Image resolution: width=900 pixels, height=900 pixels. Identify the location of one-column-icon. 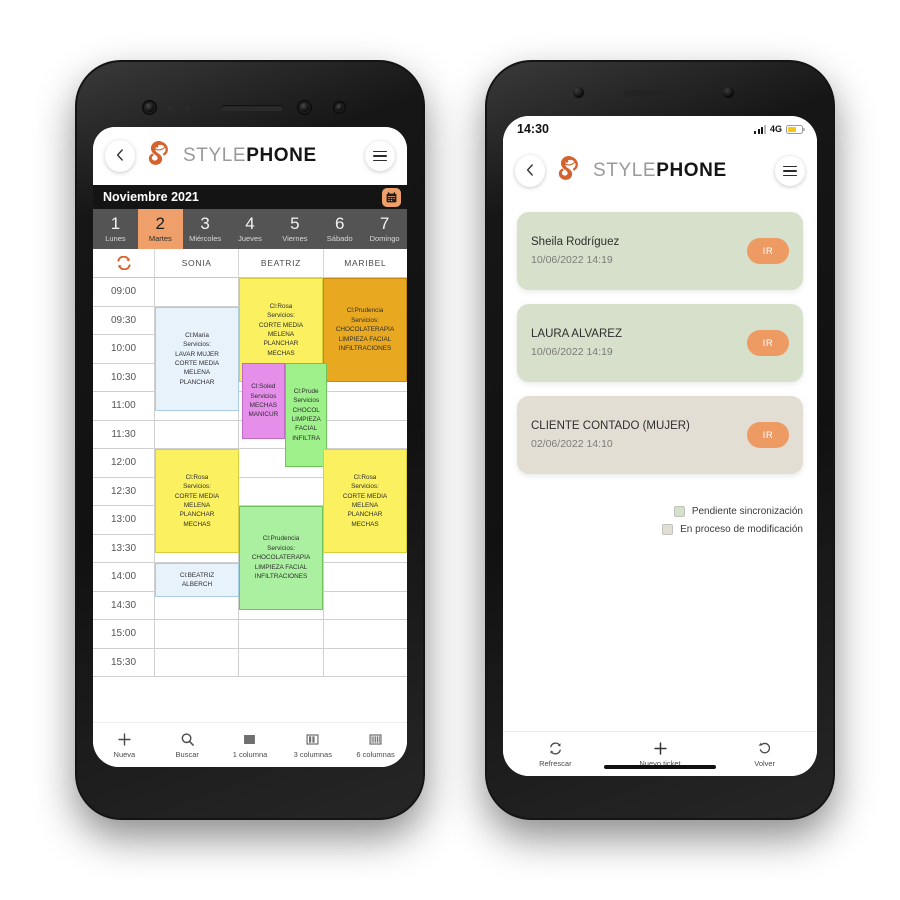
(250, 739).